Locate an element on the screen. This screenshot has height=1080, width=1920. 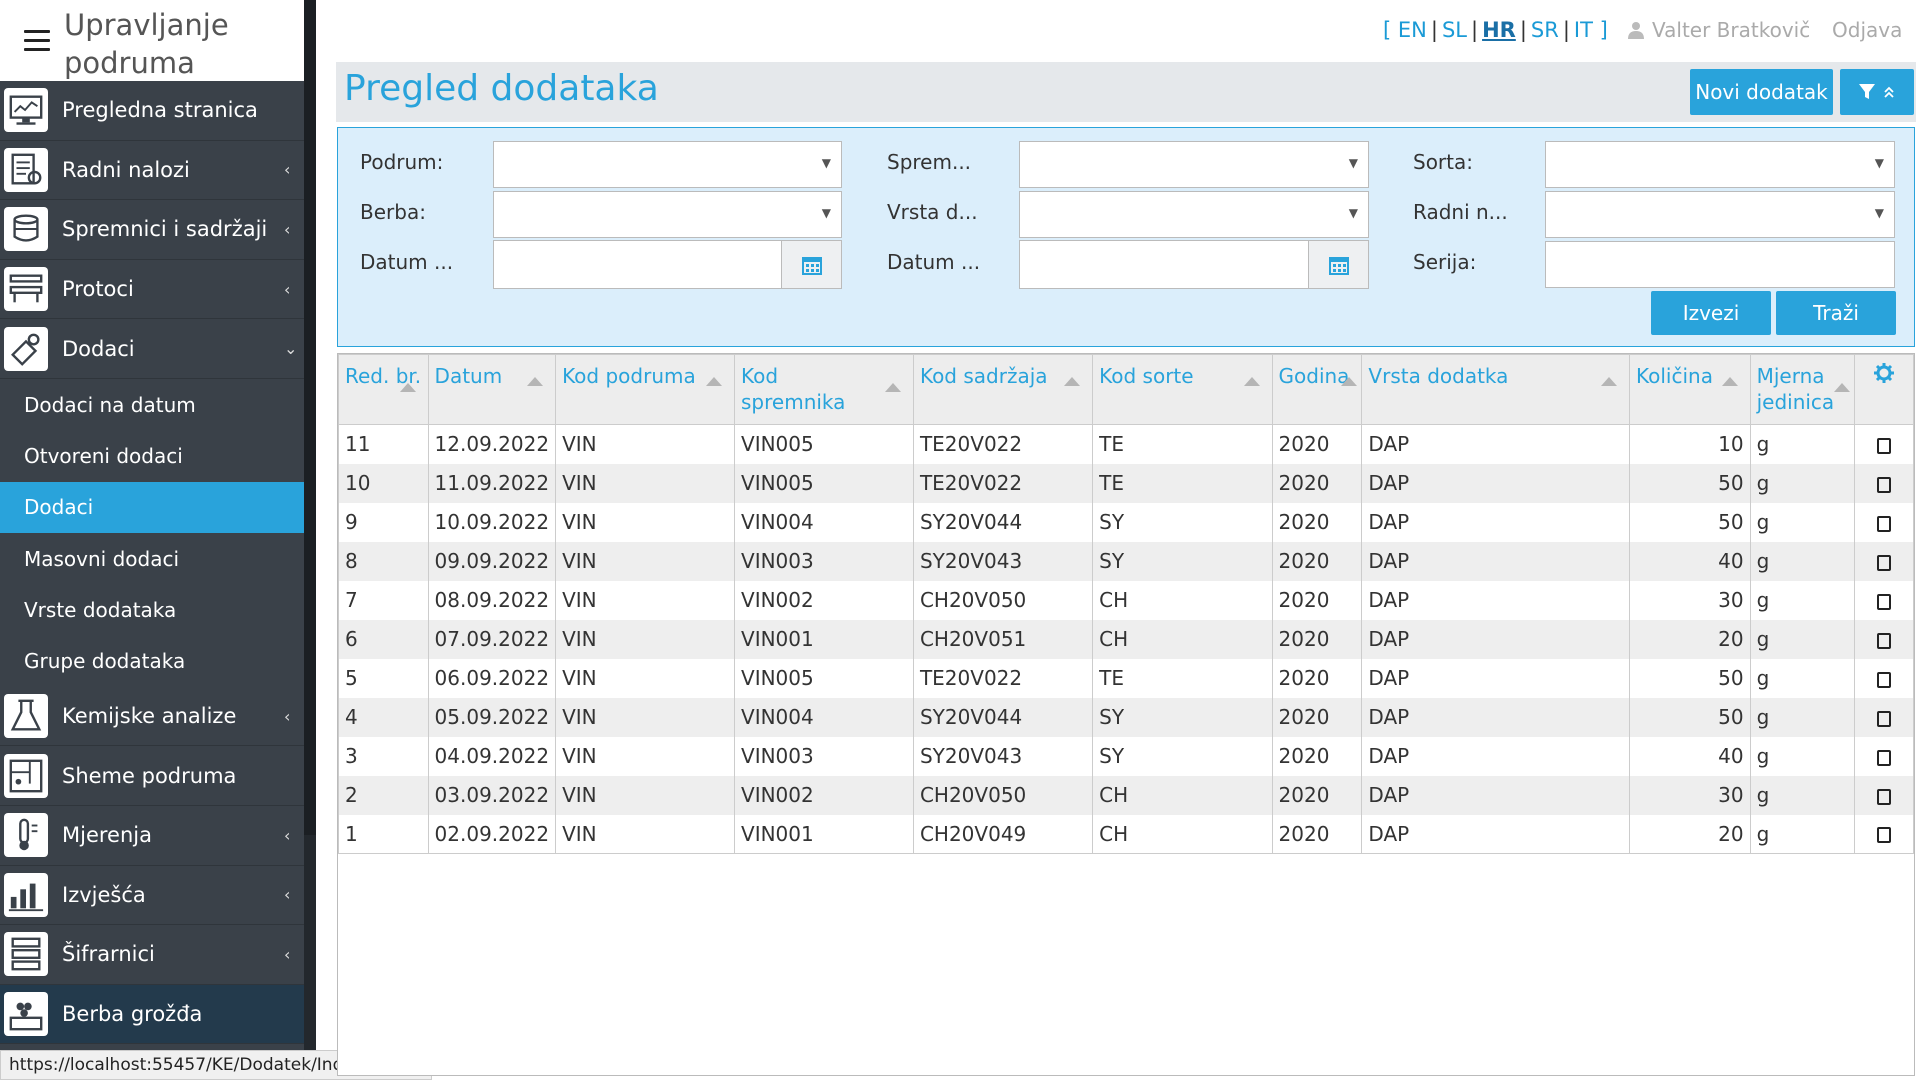
datum-do-input is located at coordinates (1194, 264).